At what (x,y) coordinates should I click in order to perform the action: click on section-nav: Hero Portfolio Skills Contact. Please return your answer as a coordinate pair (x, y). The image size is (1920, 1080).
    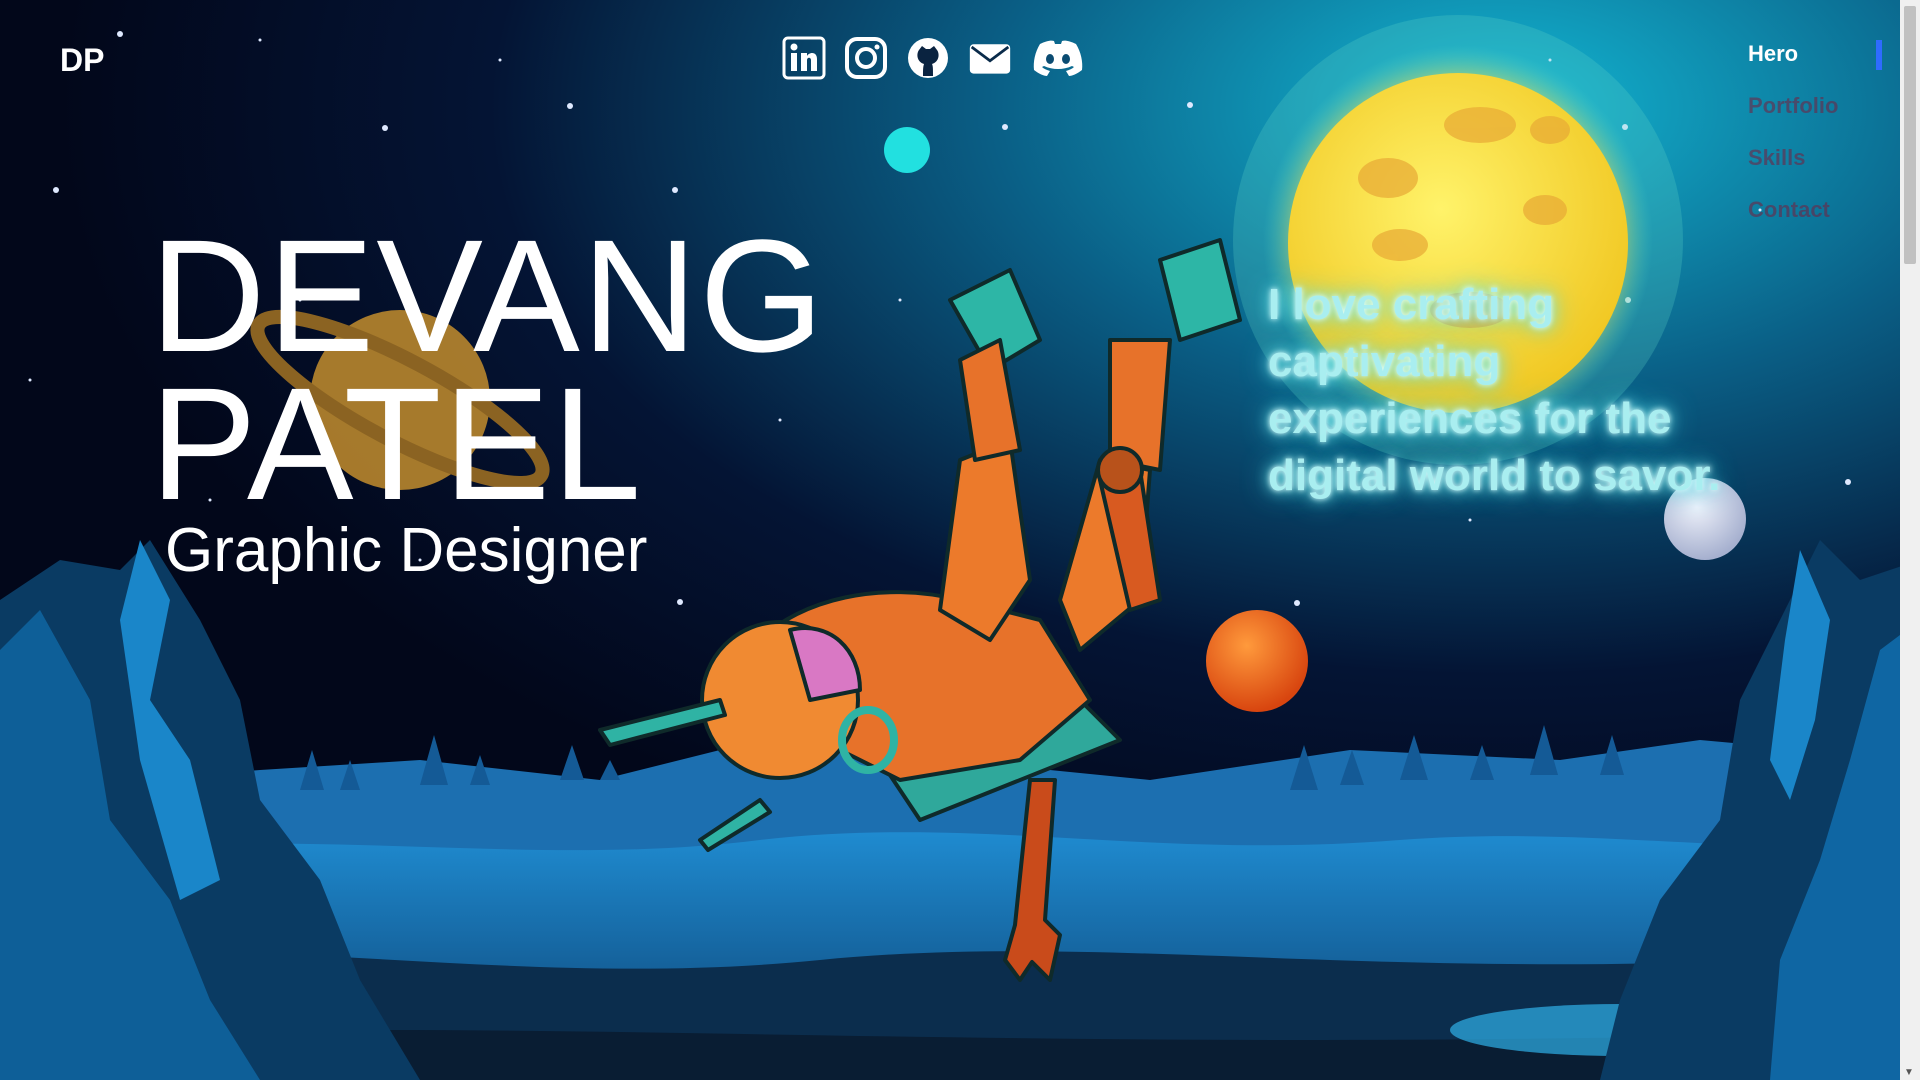
    Looking at the image, I should click on (1830, 136).